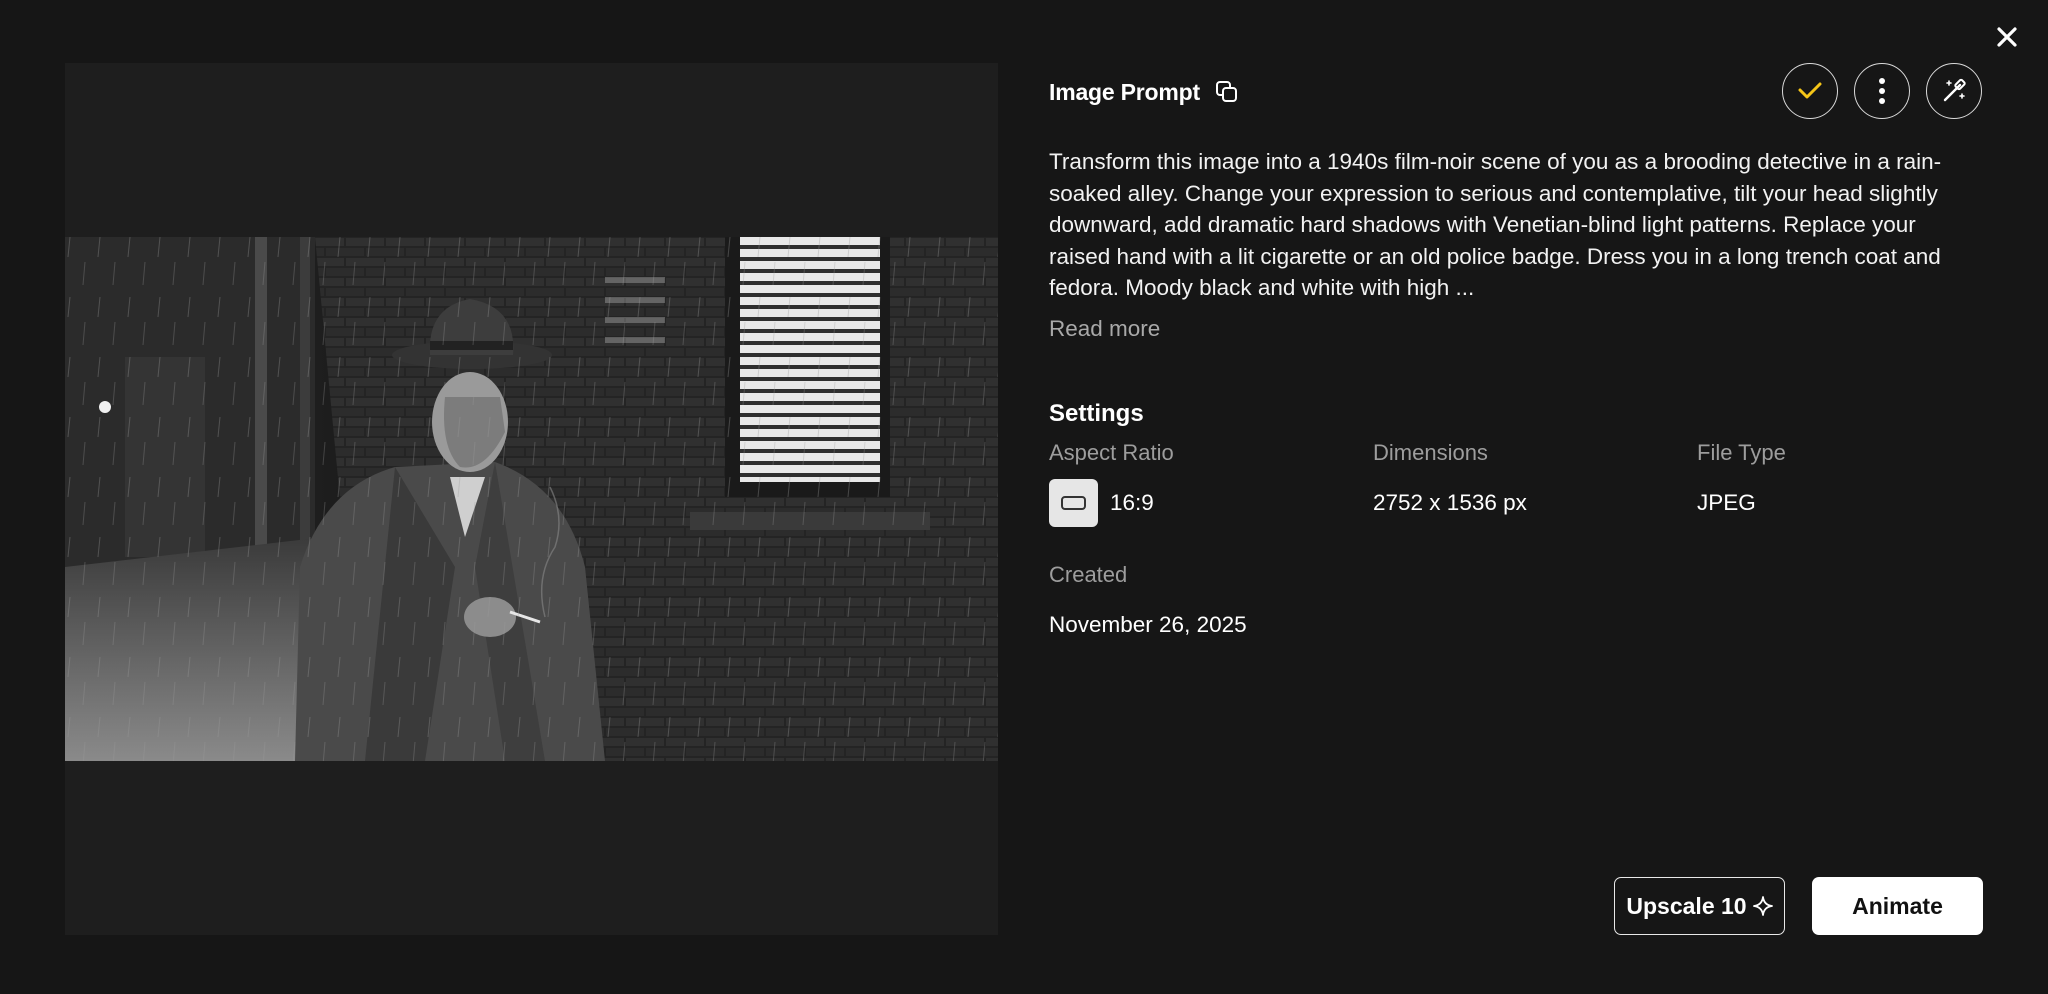 The height and width of the screenshot is (994, 2048). I want to click on created-value: November 26, 2025, so click(1148, 624).